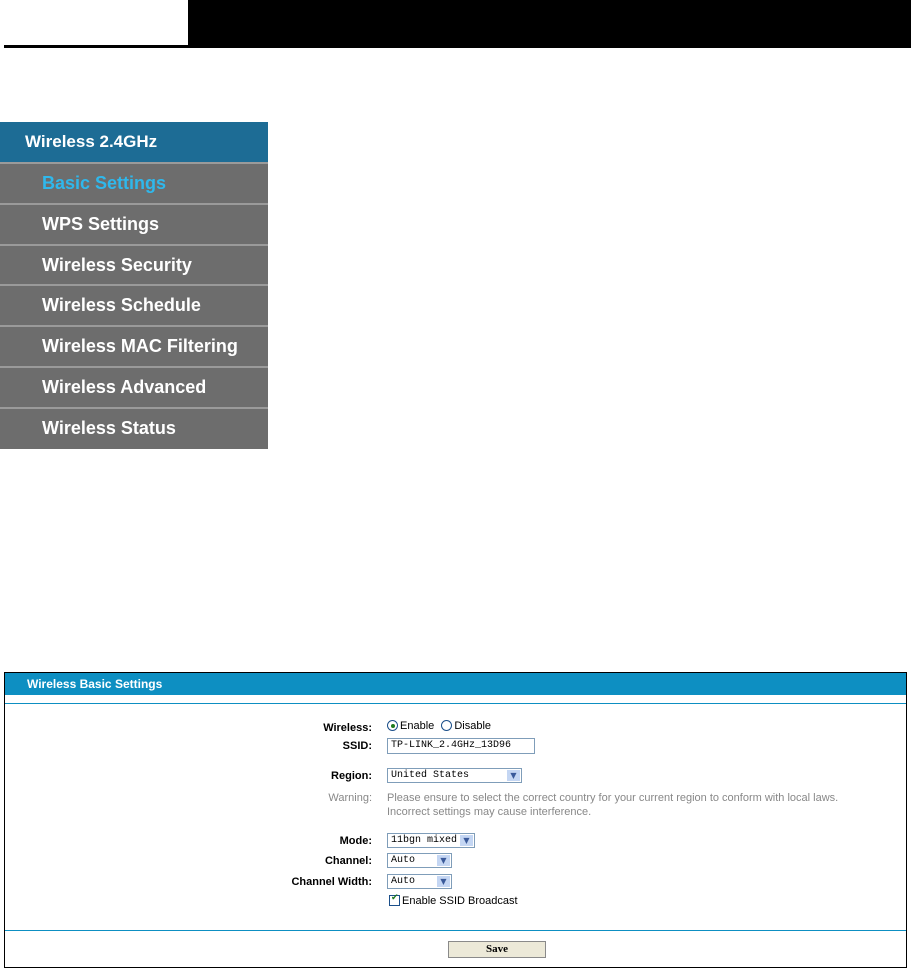  I want to click on enable-radio-label: Enable, so click(417, 726).